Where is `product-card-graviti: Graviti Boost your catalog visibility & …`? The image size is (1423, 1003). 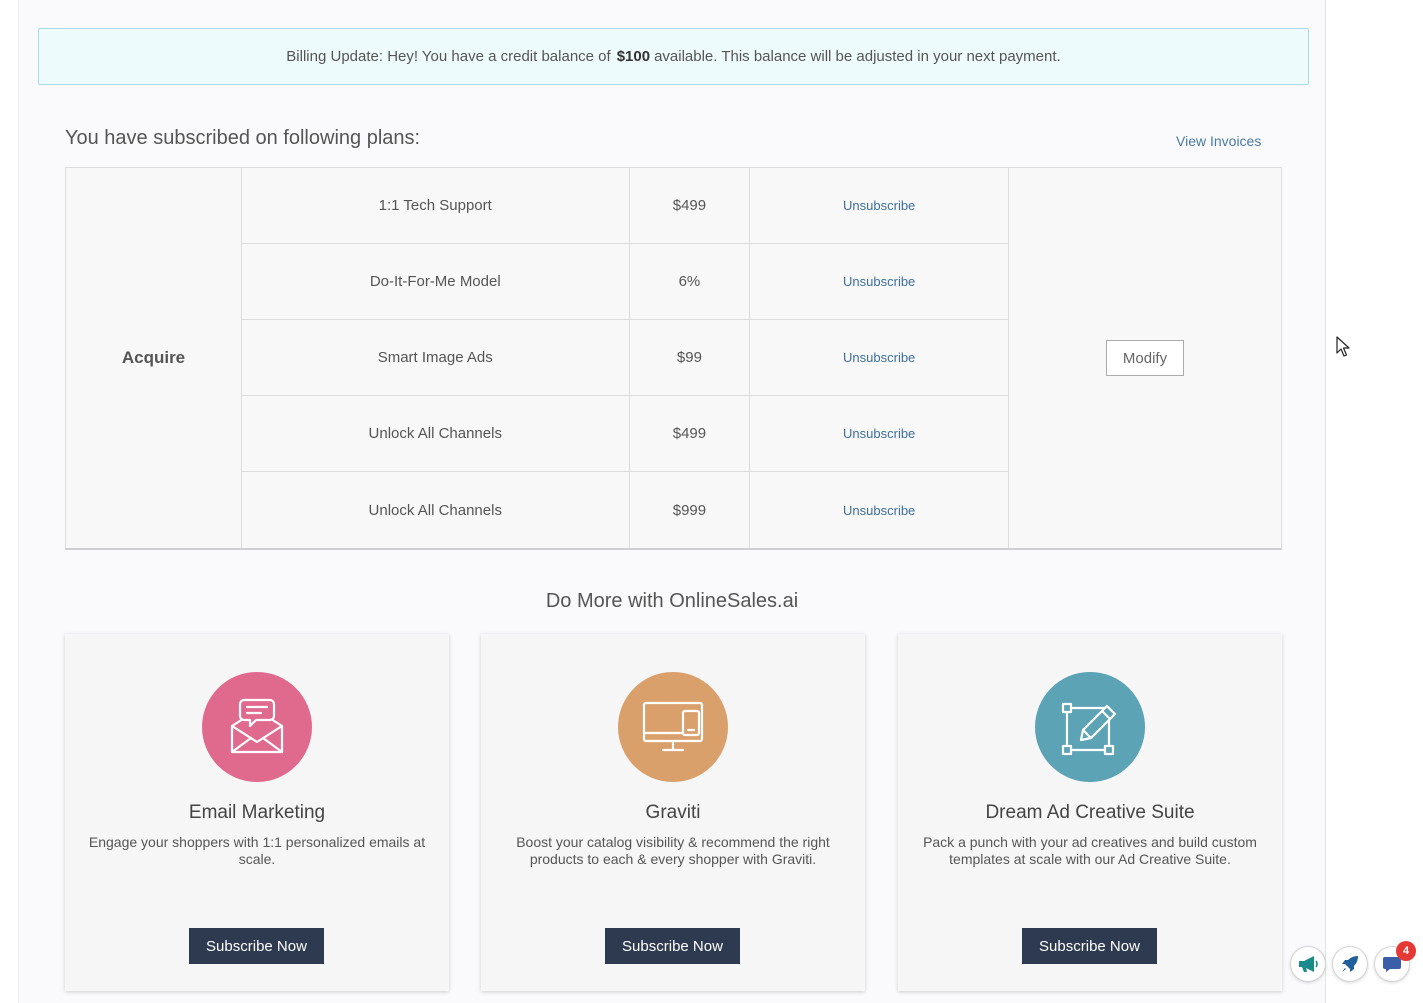 product-card-graviti: Graviti Boost your catalog visibility & … is located at coordinates (673, 812).